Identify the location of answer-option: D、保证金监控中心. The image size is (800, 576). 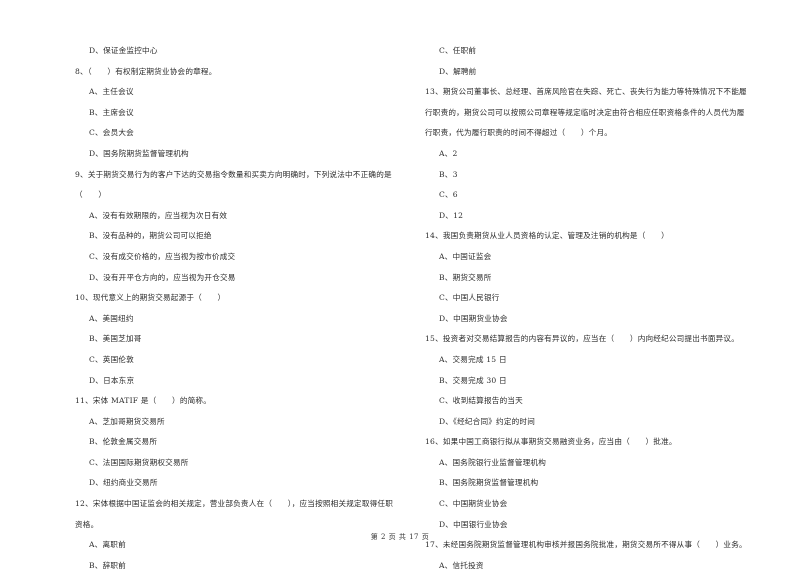
(123, 50).